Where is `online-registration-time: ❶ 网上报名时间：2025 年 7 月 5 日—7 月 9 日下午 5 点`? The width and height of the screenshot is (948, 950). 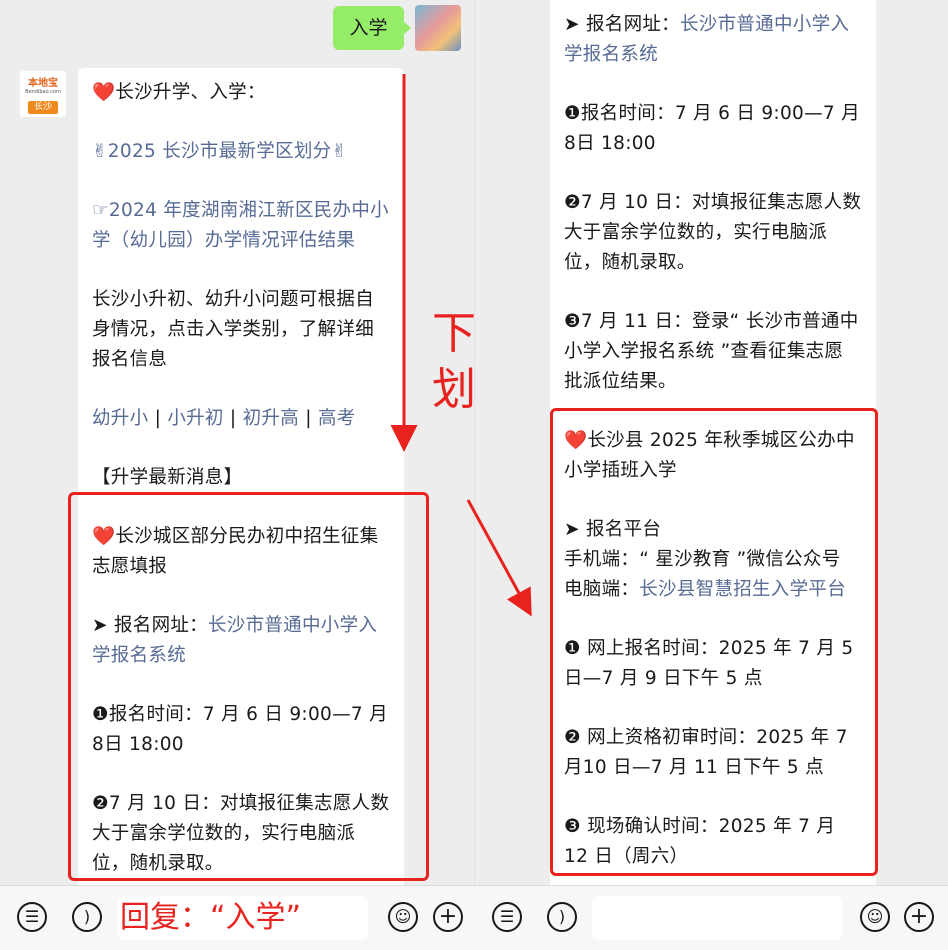 online-registration-time: ❶ 网上报名时间：2025 年 7 月 5 日—7 月 9 日下午 5 点 is located at coordinates (709, 663).